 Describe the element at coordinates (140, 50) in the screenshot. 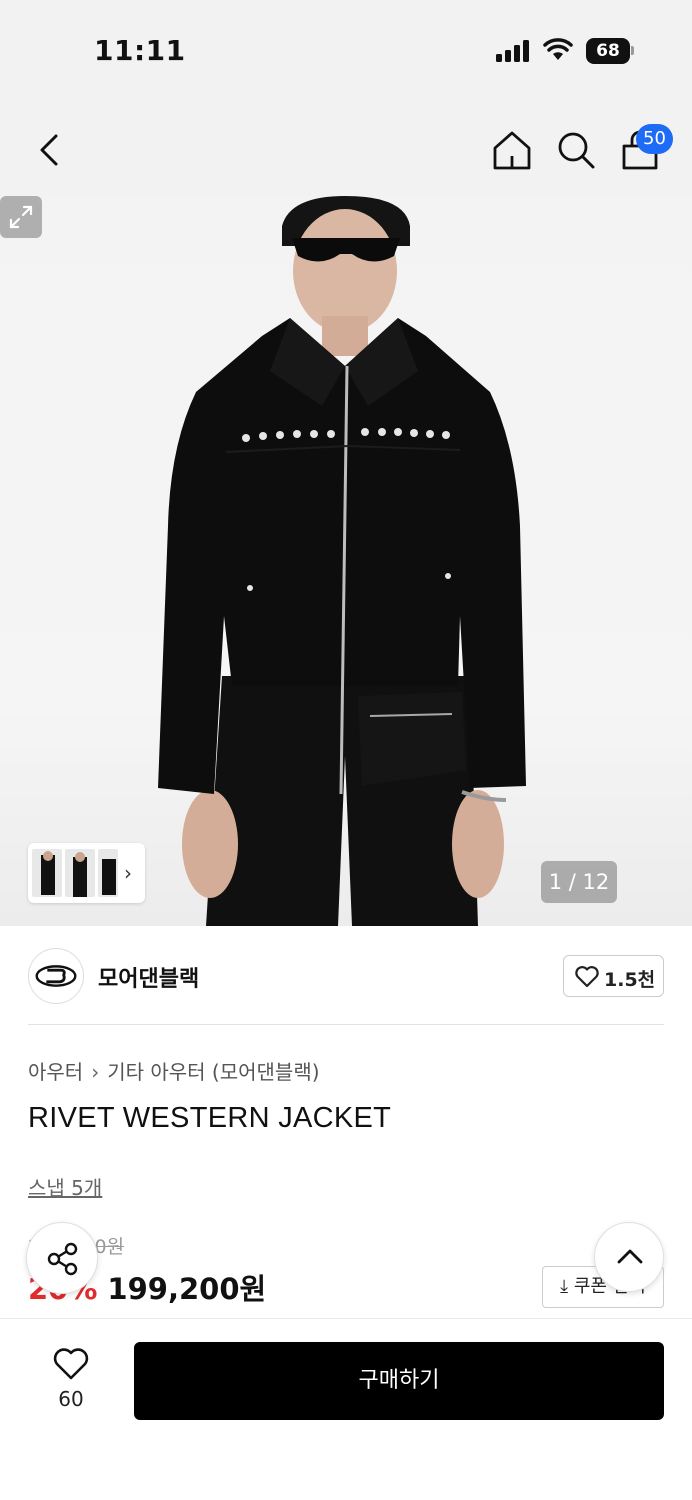

I see `status-time: 11:11` at that location.